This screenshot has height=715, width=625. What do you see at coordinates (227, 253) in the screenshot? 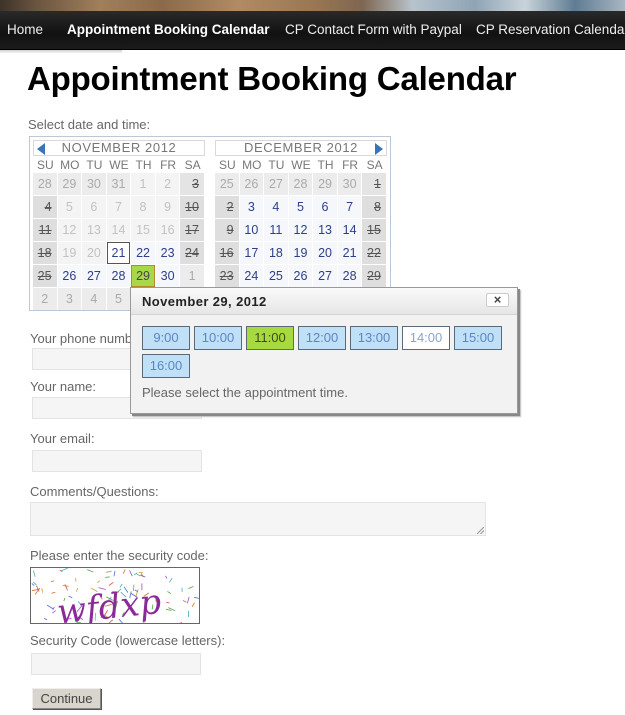
I see `day-cell: 16` at bounding box center [227, 253].